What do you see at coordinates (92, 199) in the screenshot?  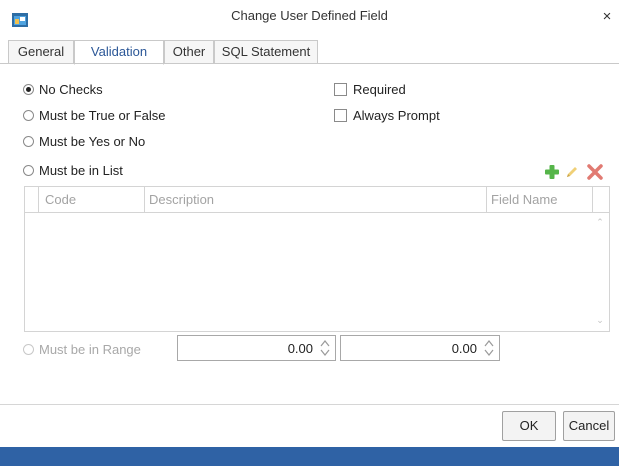 I see `column-header-code: Code` at bounding box center [92, 199].